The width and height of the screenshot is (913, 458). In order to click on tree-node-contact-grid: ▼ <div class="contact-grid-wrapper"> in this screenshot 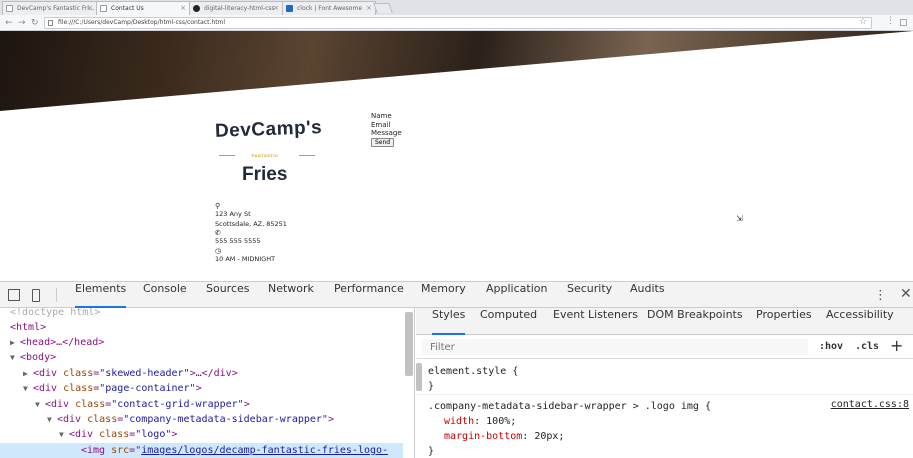, I will do `click(142, 404)`.